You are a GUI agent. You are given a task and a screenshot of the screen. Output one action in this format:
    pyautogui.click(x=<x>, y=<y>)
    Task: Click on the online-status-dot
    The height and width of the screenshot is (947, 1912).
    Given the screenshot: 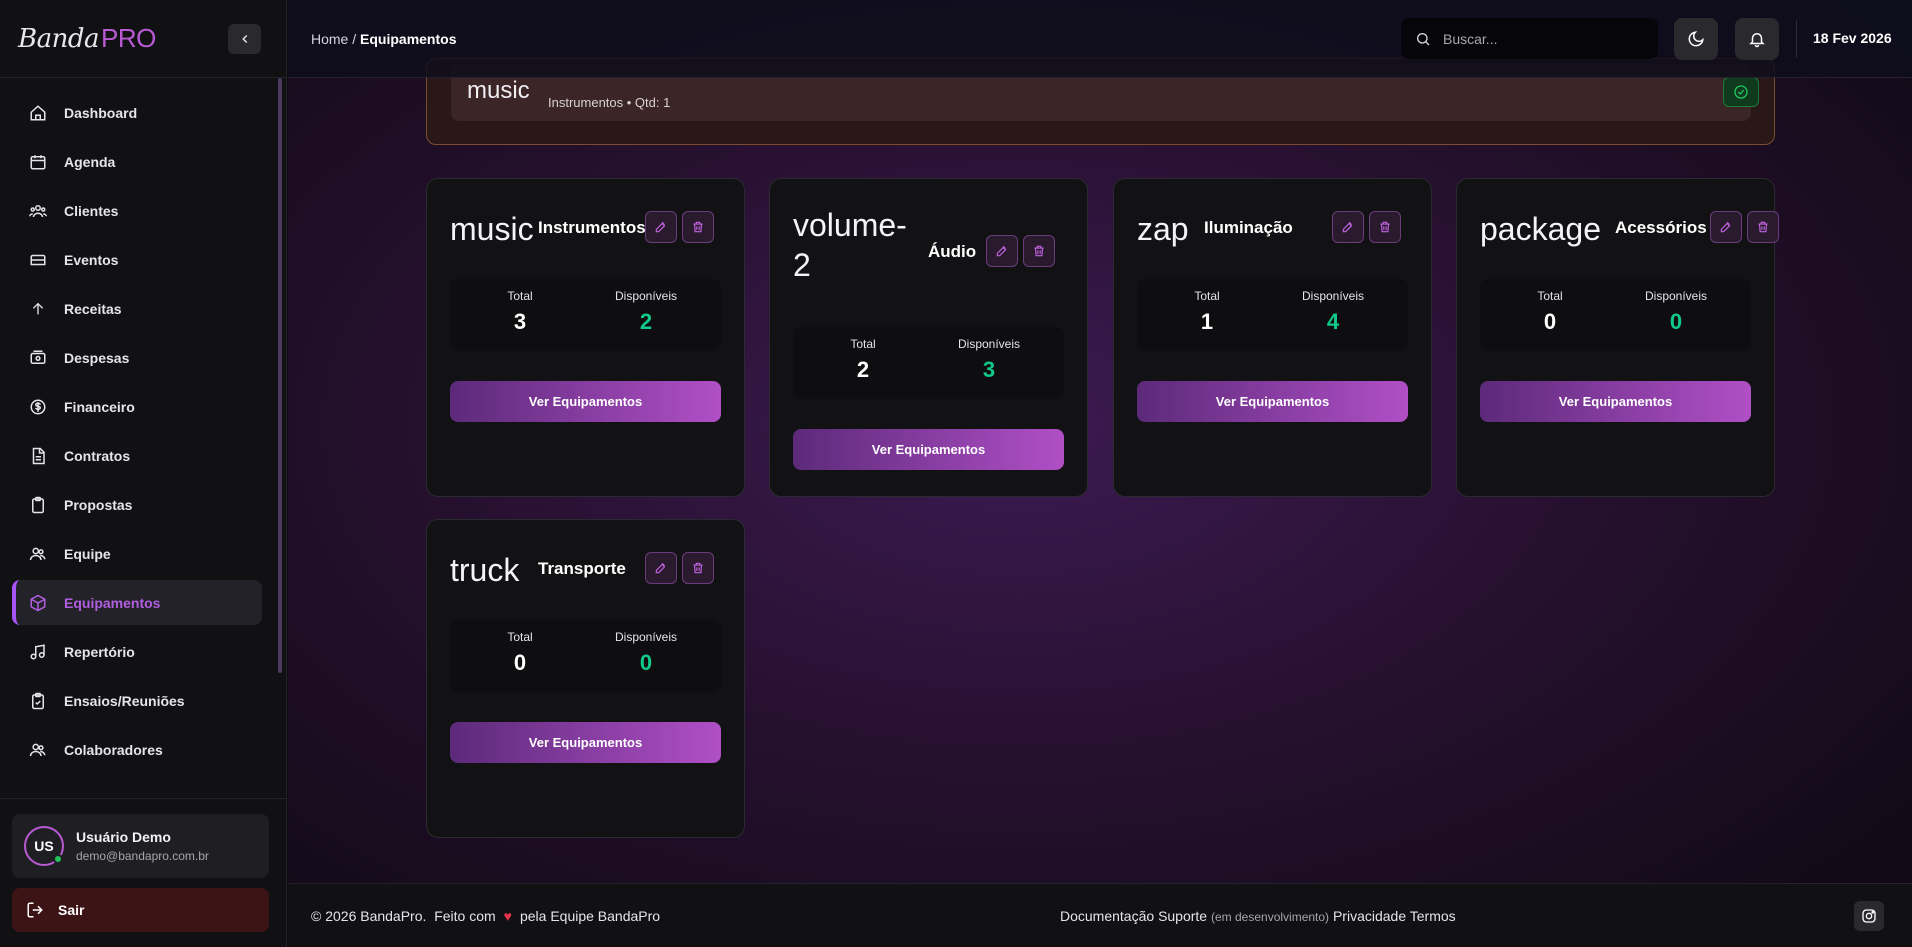 What is the action you would take?
    pyautogui.click(x=58, y=859)
    